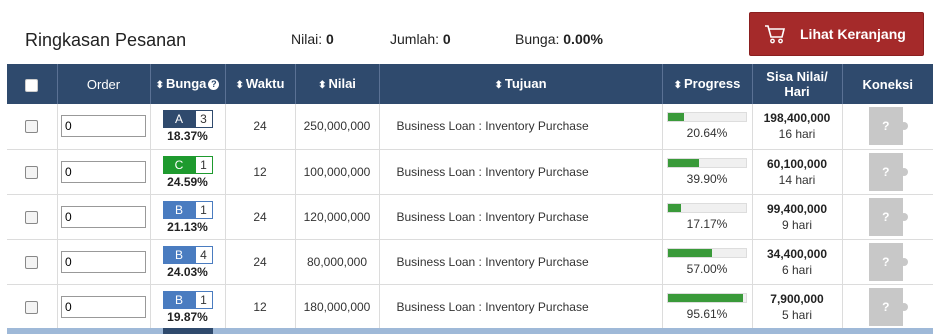  Describe the element at coordinates (337, 126) in the screenshot. I see `nilai-cell: 250,000,000` at that location.